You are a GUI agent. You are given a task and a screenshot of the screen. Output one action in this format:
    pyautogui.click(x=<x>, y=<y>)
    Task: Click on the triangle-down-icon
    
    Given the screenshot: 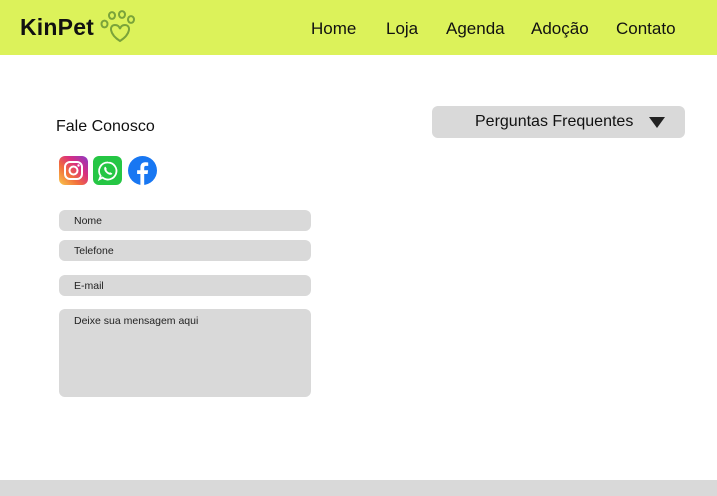 What is the action you would take?
    pyautogui.click(x=657, y=122)
    